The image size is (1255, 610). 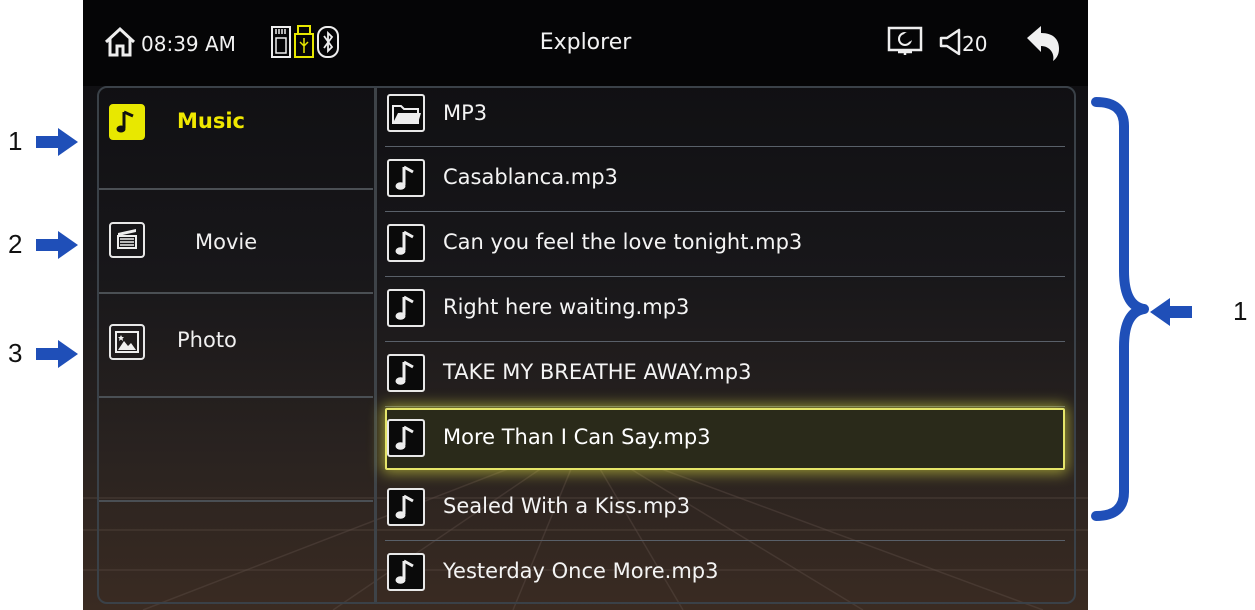 What do you see at coordinates (226, 242) in the screenshot?
I see `category-label: Movie` at bounding box center [226, 242].